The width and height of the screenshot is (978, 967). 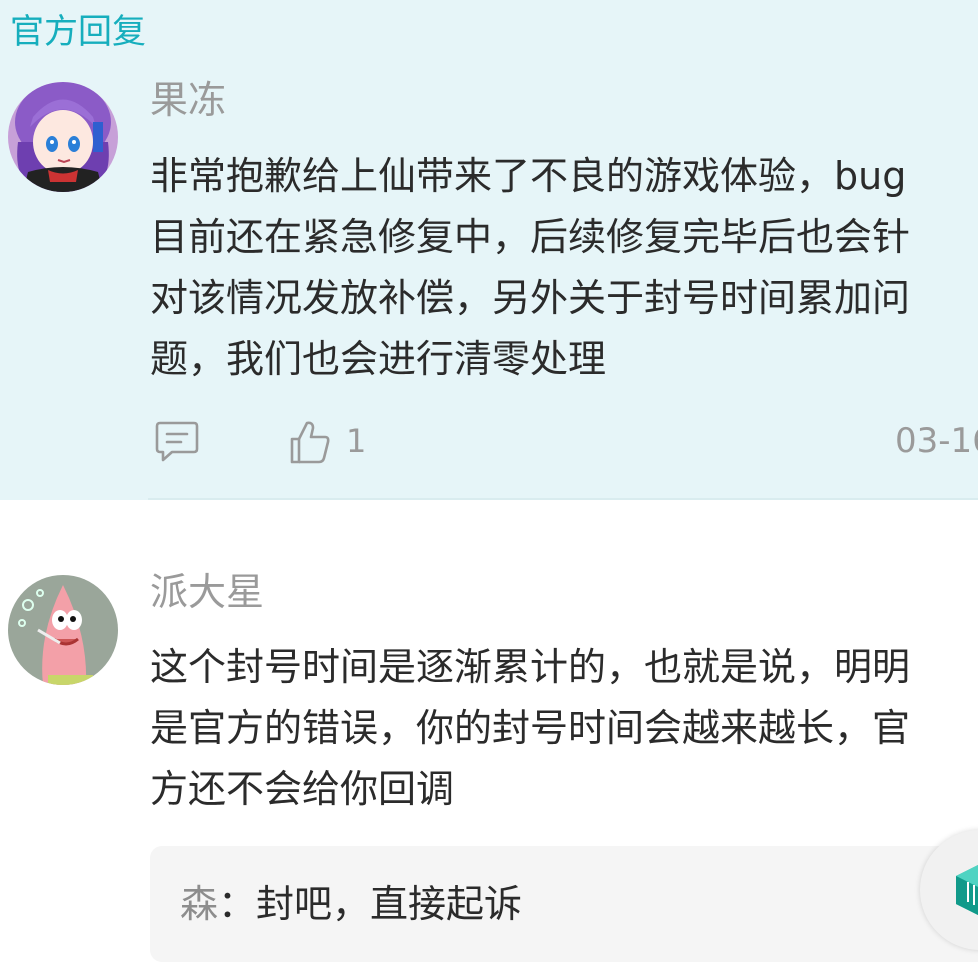 What do you see at coordinates (199, 904) in the screenshot?
I see `sub-reply-author: 森` at bounding box center [199, 904].